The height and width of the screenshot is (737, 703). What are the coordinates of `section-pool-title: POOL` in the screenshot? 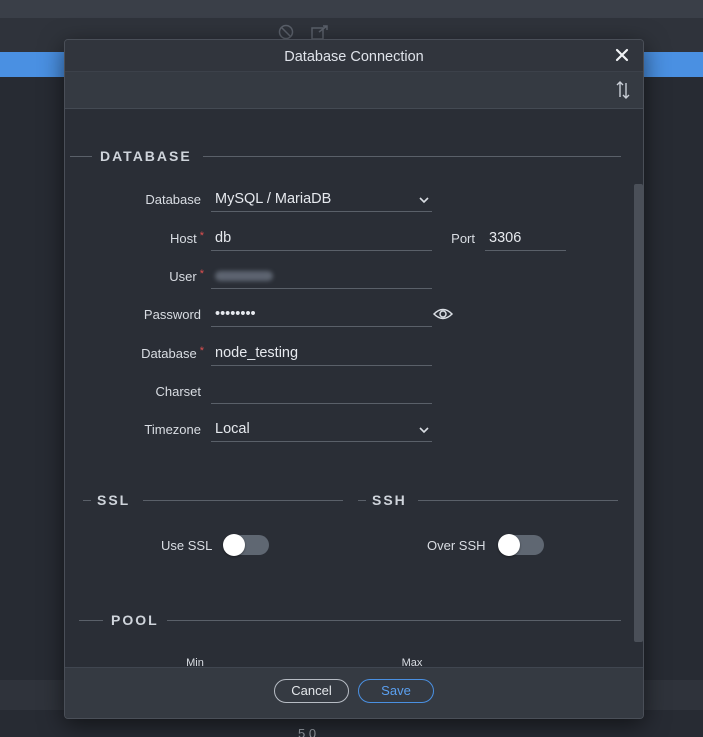 It's located at (135, 620).